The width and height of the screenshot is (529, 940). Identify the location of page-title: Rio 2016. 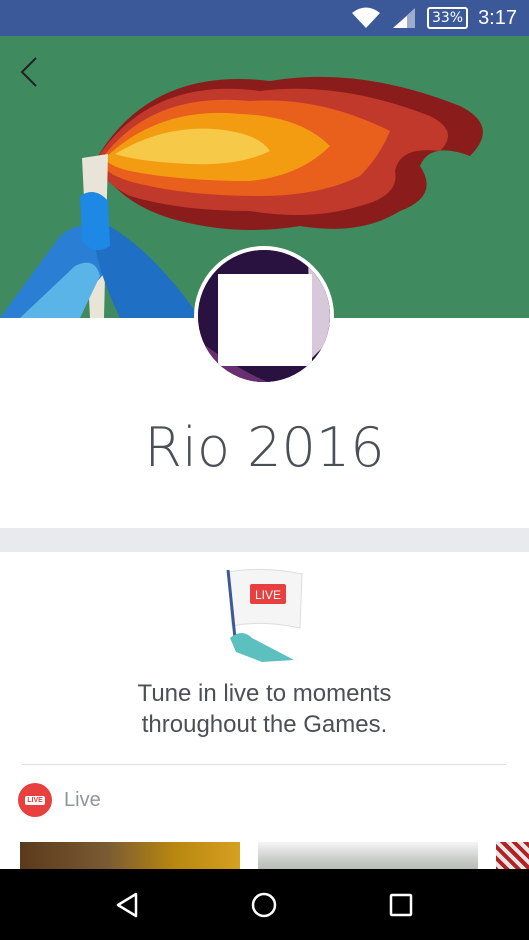
(264, 447).